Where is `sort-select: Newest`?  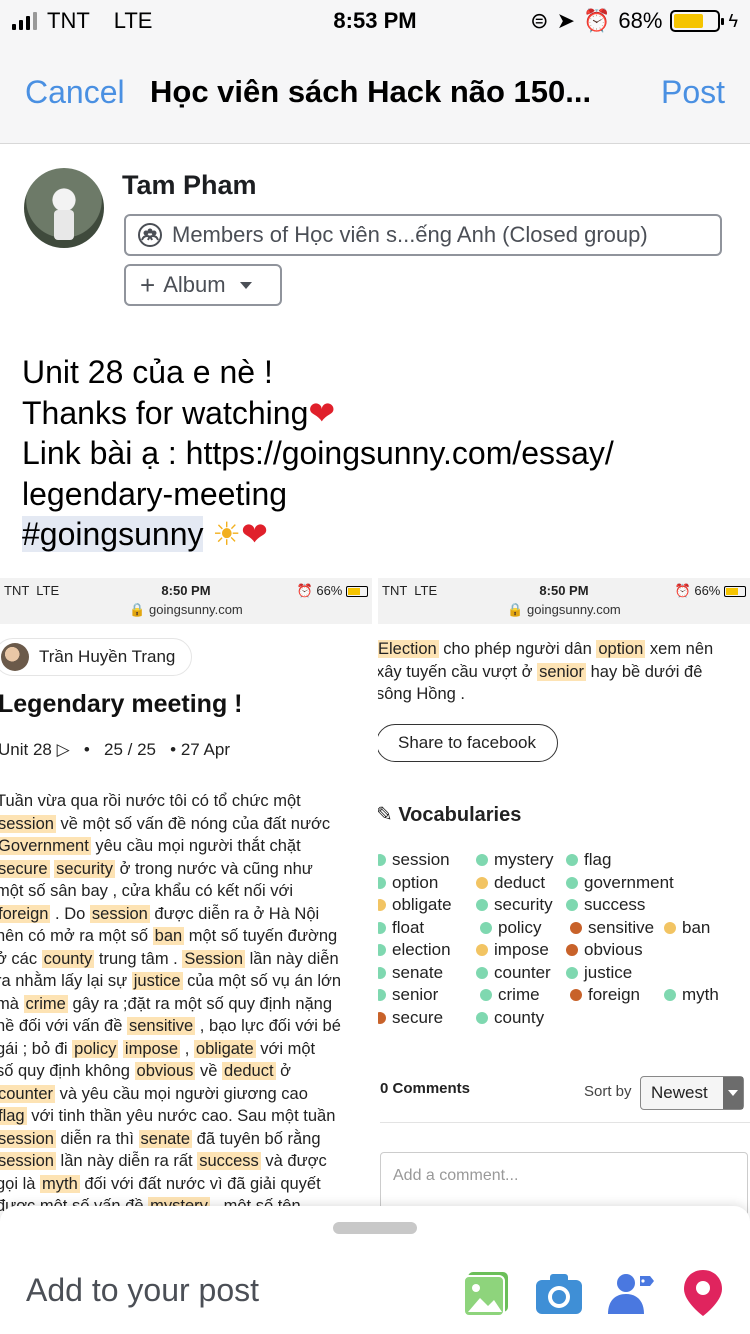
sort-select: Newest is located at coordinates (692, 1093).